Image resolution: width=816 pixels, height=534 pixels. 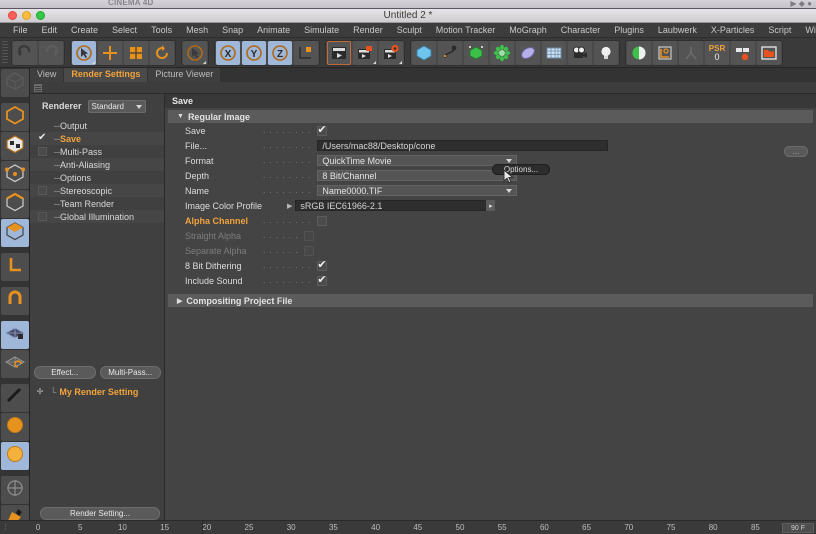 I want to click on input-color-profile: sRGB IEC61966-2.1 ▸, so click(x=395, y=205).